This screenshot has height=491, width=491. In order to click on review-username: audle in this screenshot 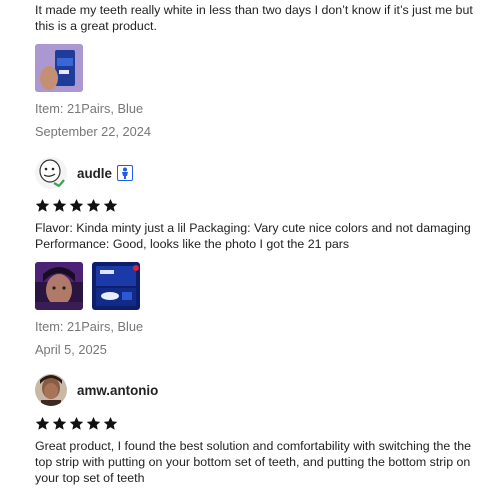, I will do `click(94, 173)`.